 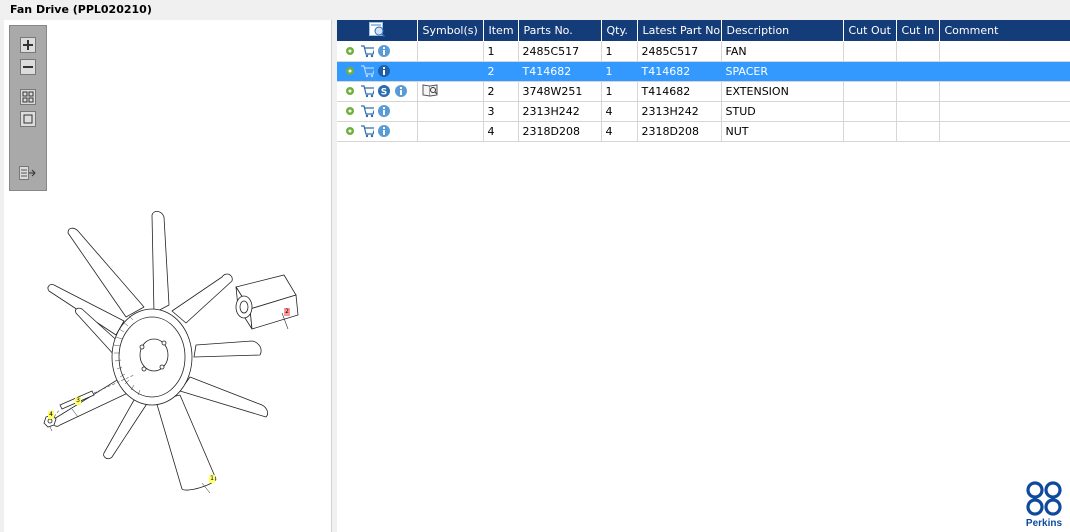 What do you see at coordinates (782, 131) in the screenshot?
I see `row-description: NUT` at bounding box center [782, 131].